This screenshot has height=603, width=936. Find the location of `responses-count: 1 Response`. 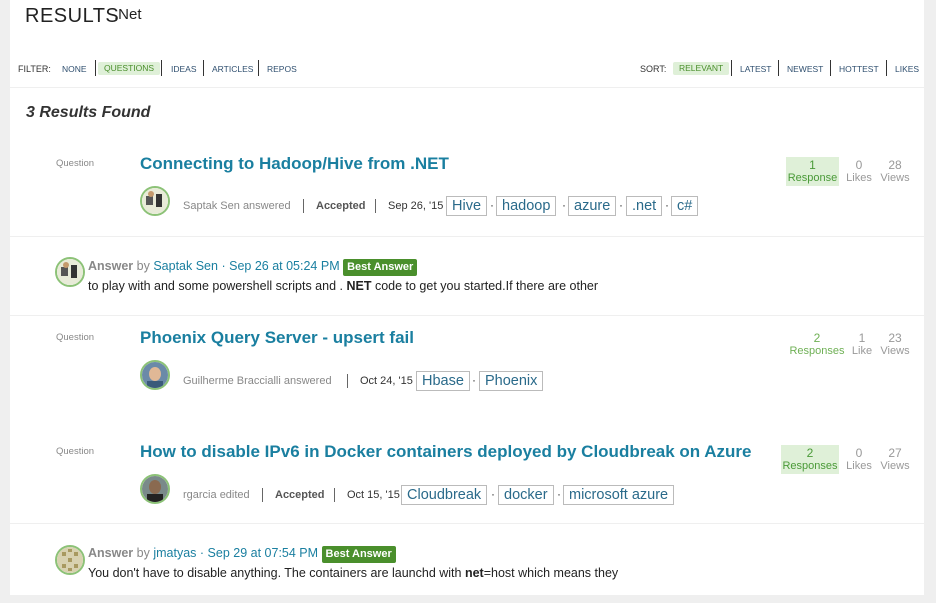

responses-count: 1 Response is located at coordinates (812, 171).